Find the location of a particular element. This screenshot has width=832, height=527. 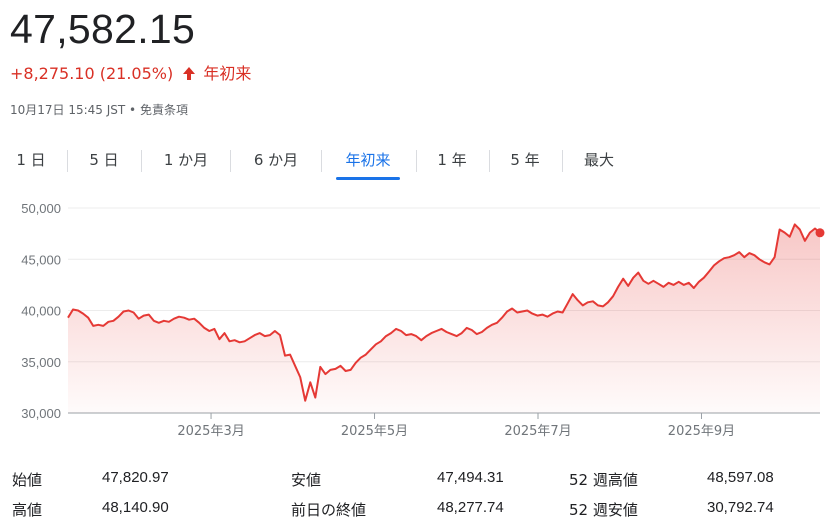

period-label: 年初来 is located at coordinates (227, 73).